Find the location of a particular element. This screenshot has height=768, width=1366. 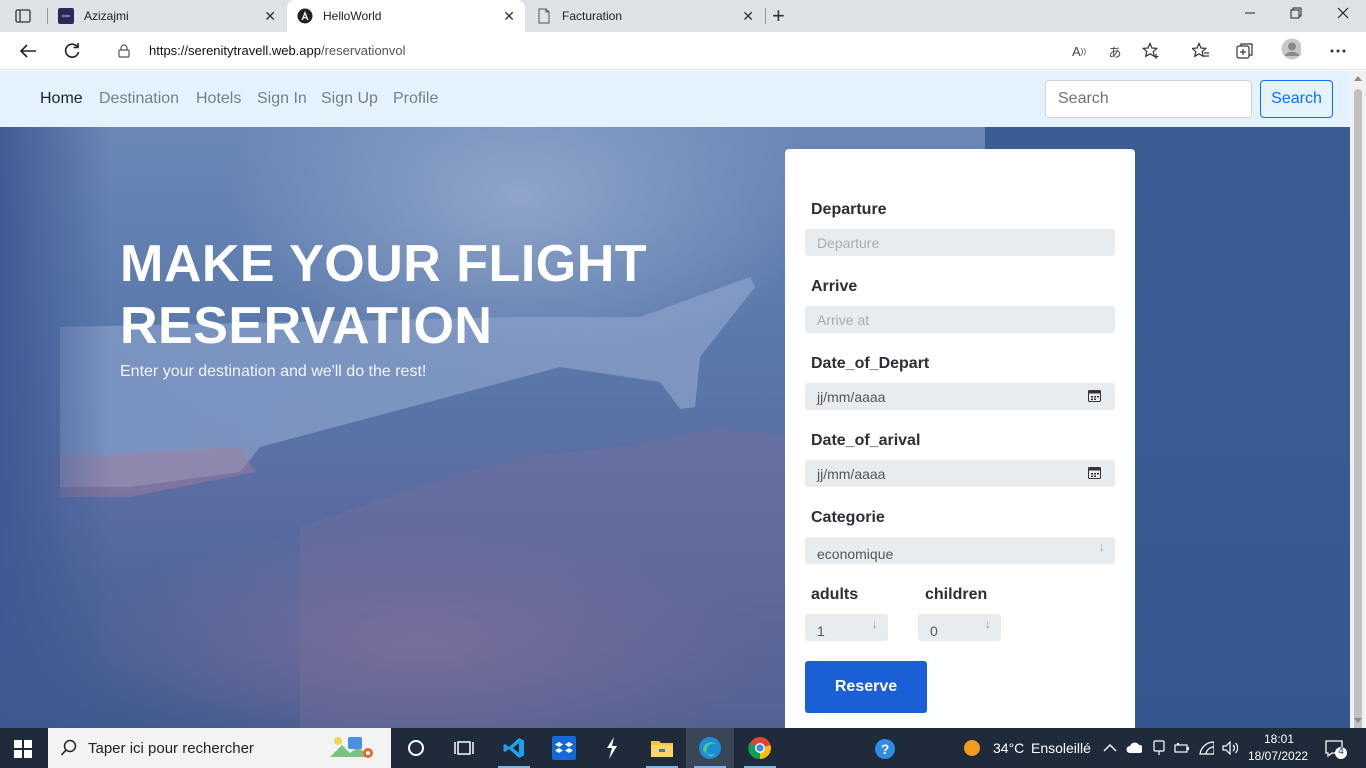

page-scrollbar is located at coordinates (1358, 401).